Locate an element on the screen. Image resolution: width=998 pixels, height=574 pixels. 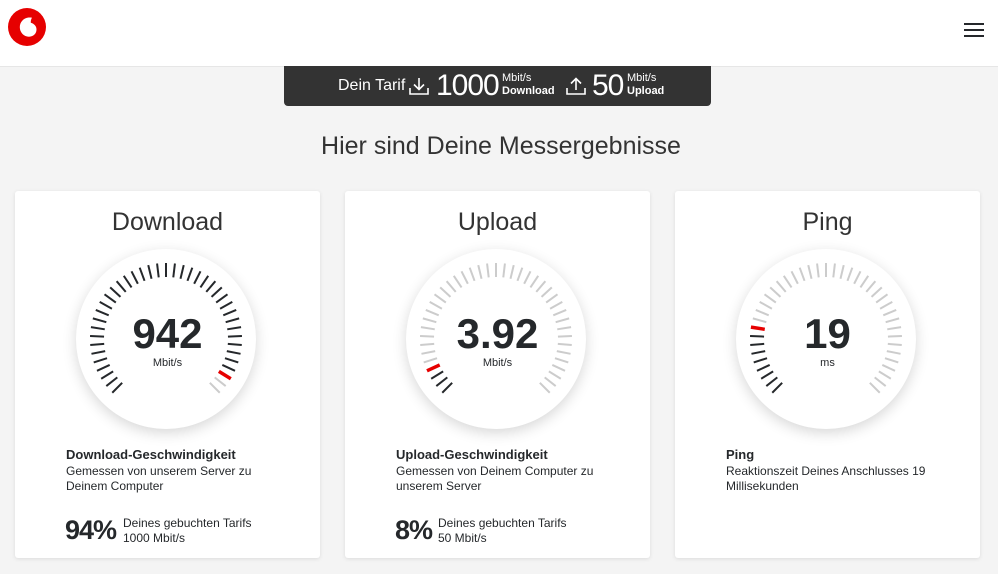
download-percent: 94% is located at coordinates (91, 530).